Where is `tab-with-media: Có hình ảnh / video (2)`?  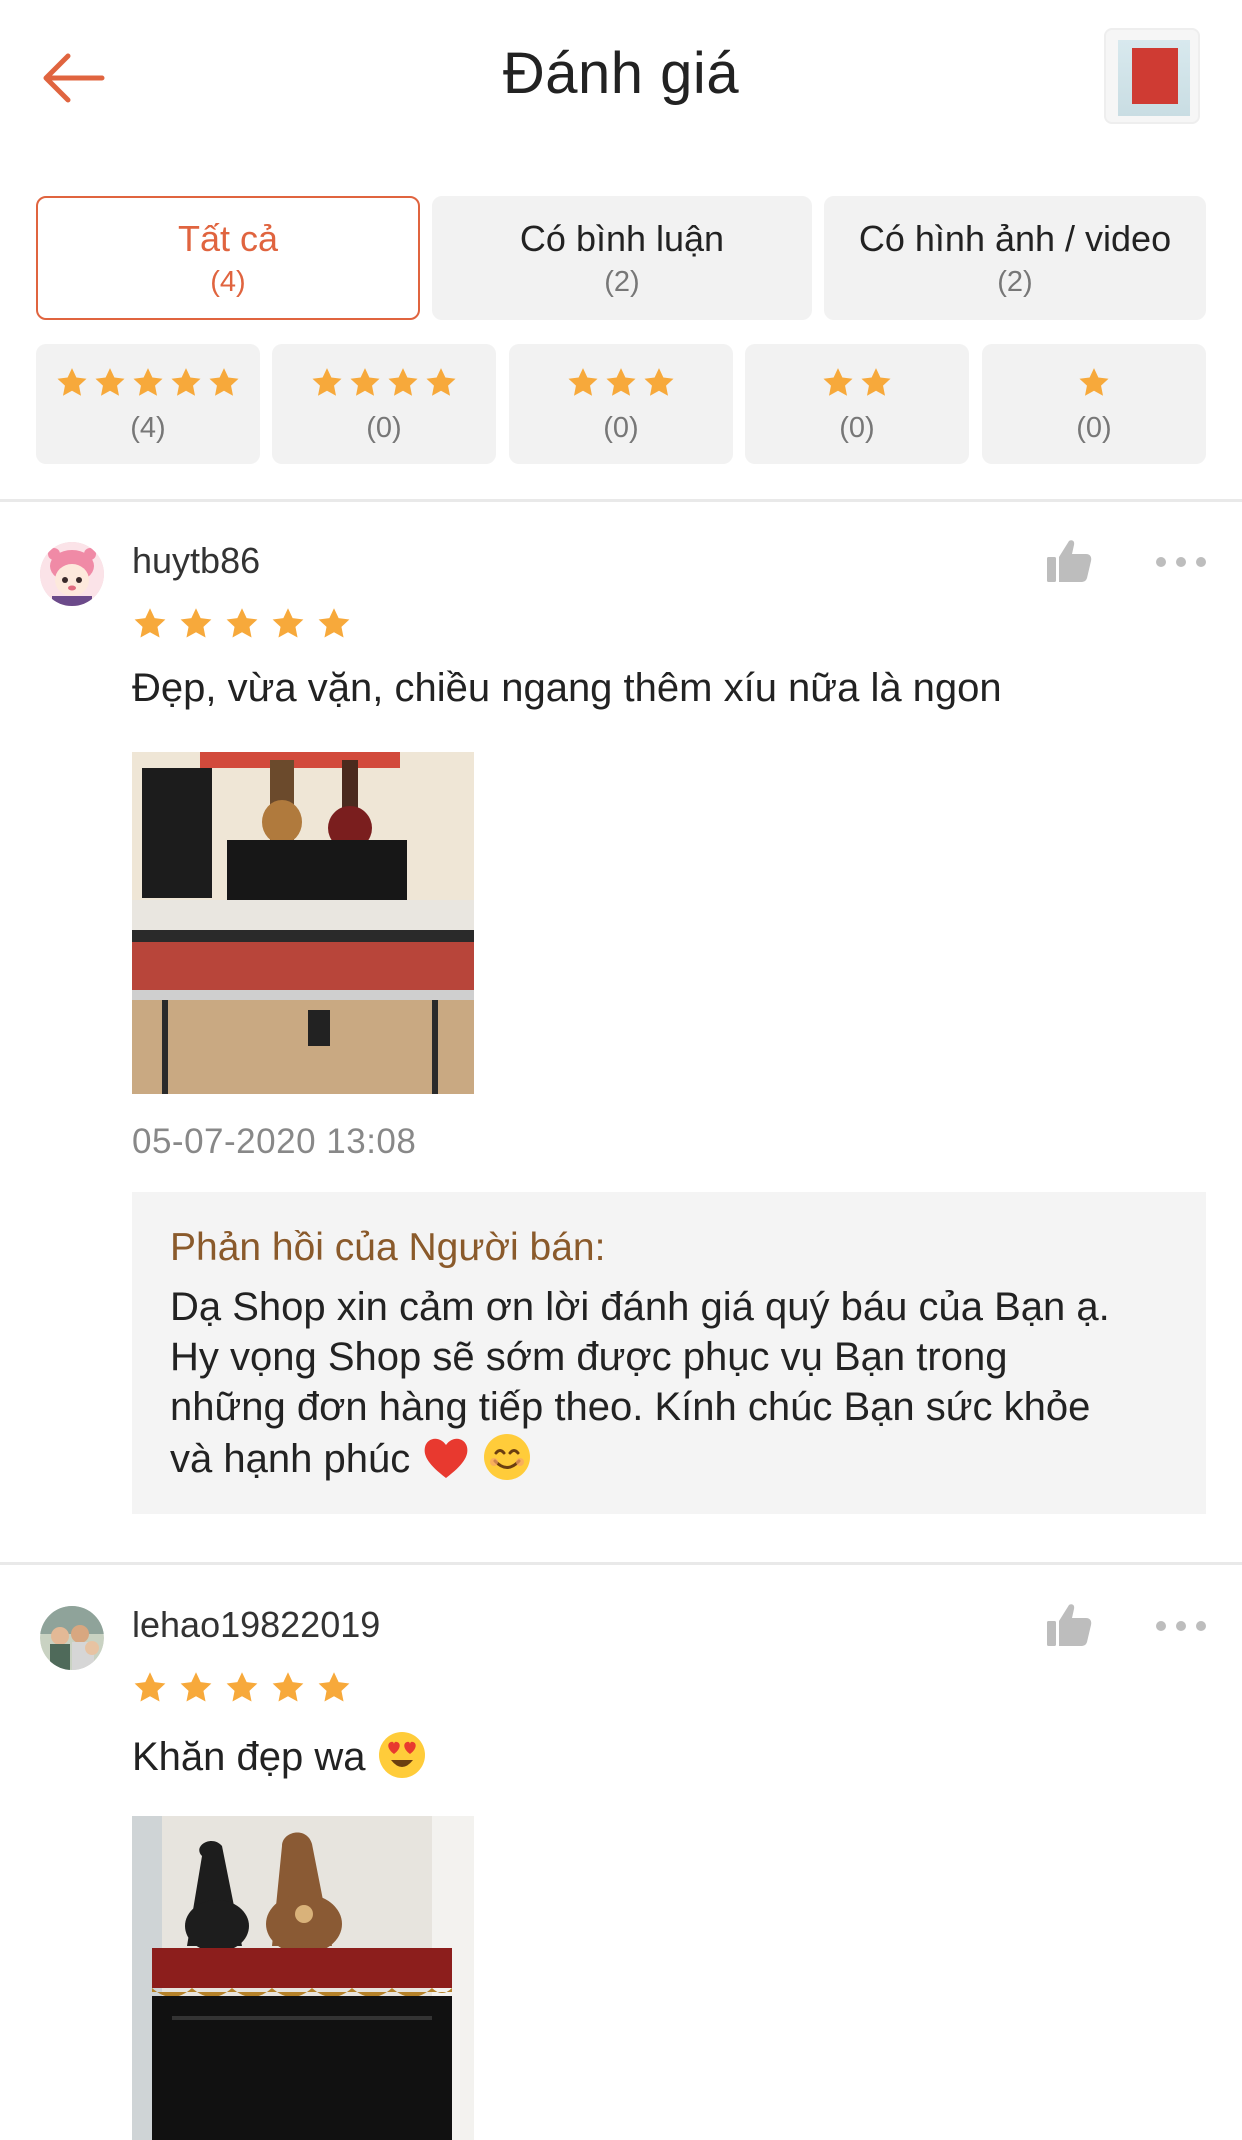 tab-with-media: Có hình ảnh / video (2) is located at coordinates (1015, 258).